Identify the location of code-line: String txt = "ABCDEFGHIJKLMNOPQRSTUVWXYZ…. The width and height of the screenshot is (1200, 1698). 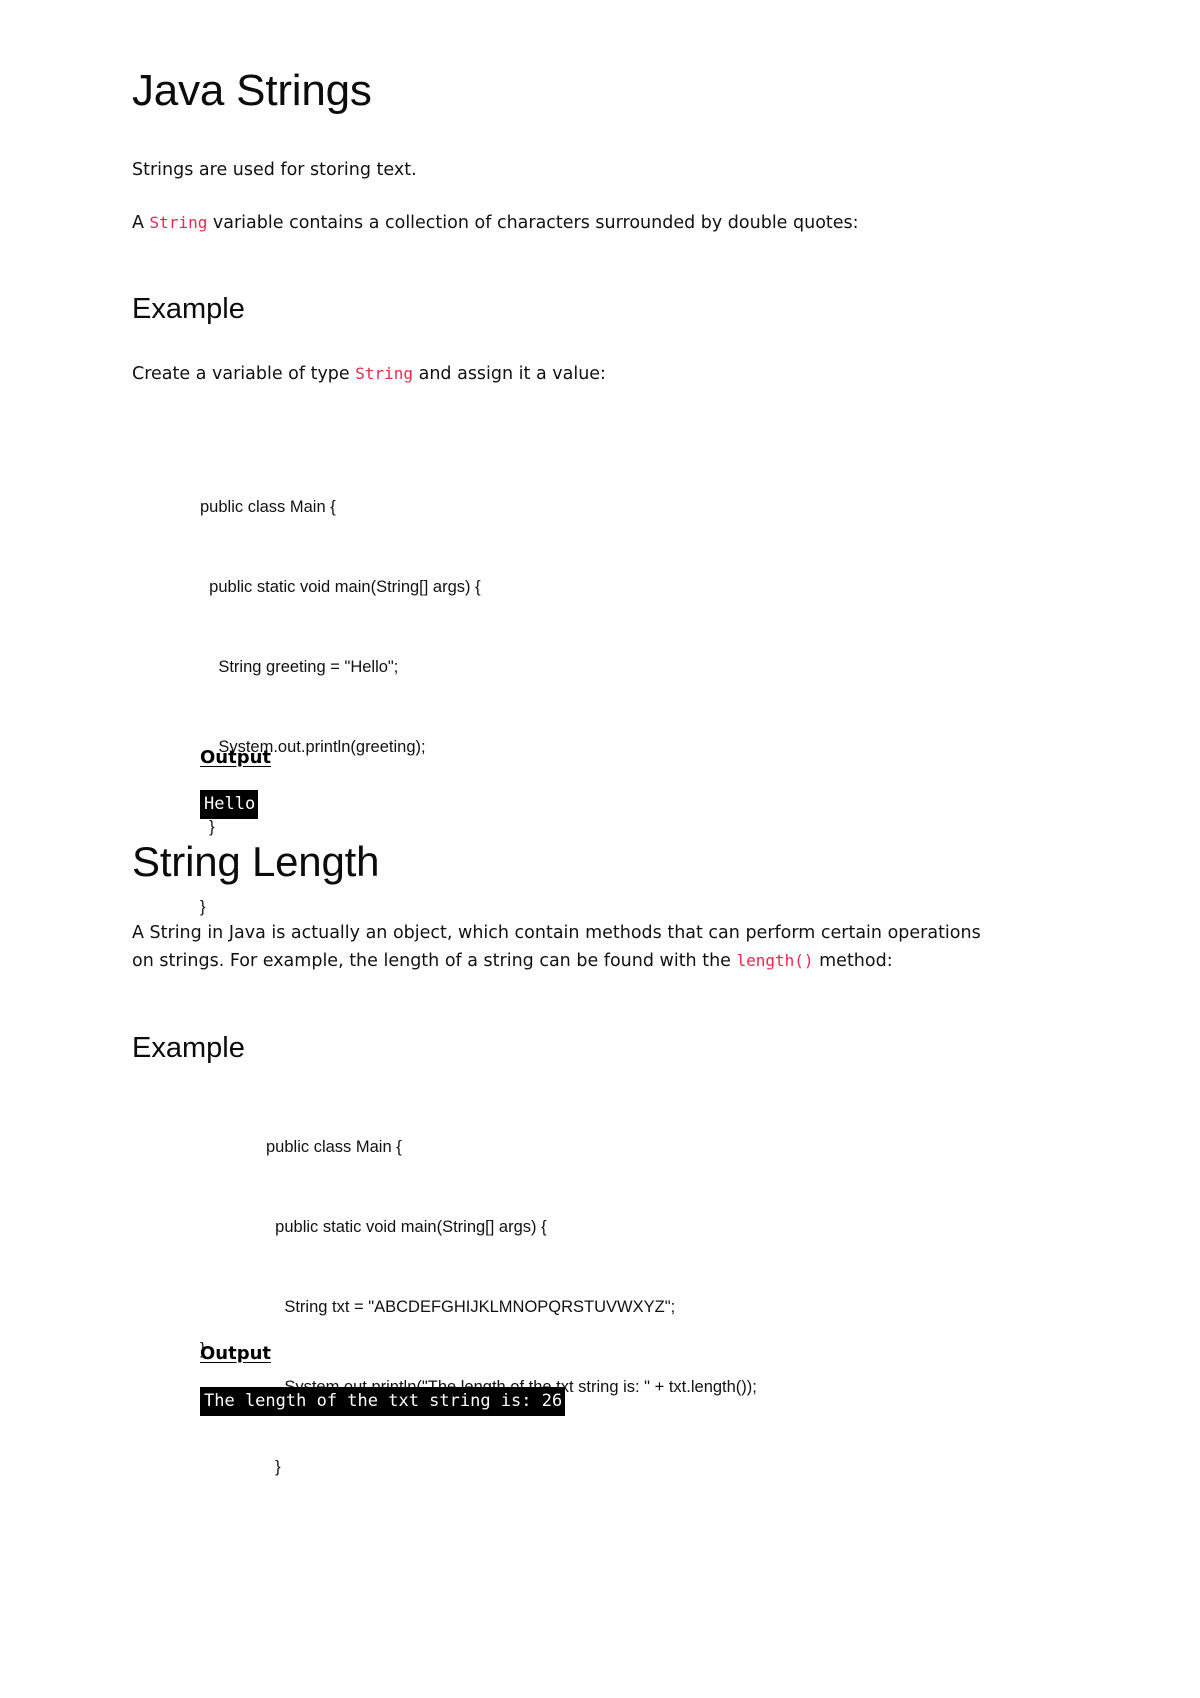
(471, 1307).